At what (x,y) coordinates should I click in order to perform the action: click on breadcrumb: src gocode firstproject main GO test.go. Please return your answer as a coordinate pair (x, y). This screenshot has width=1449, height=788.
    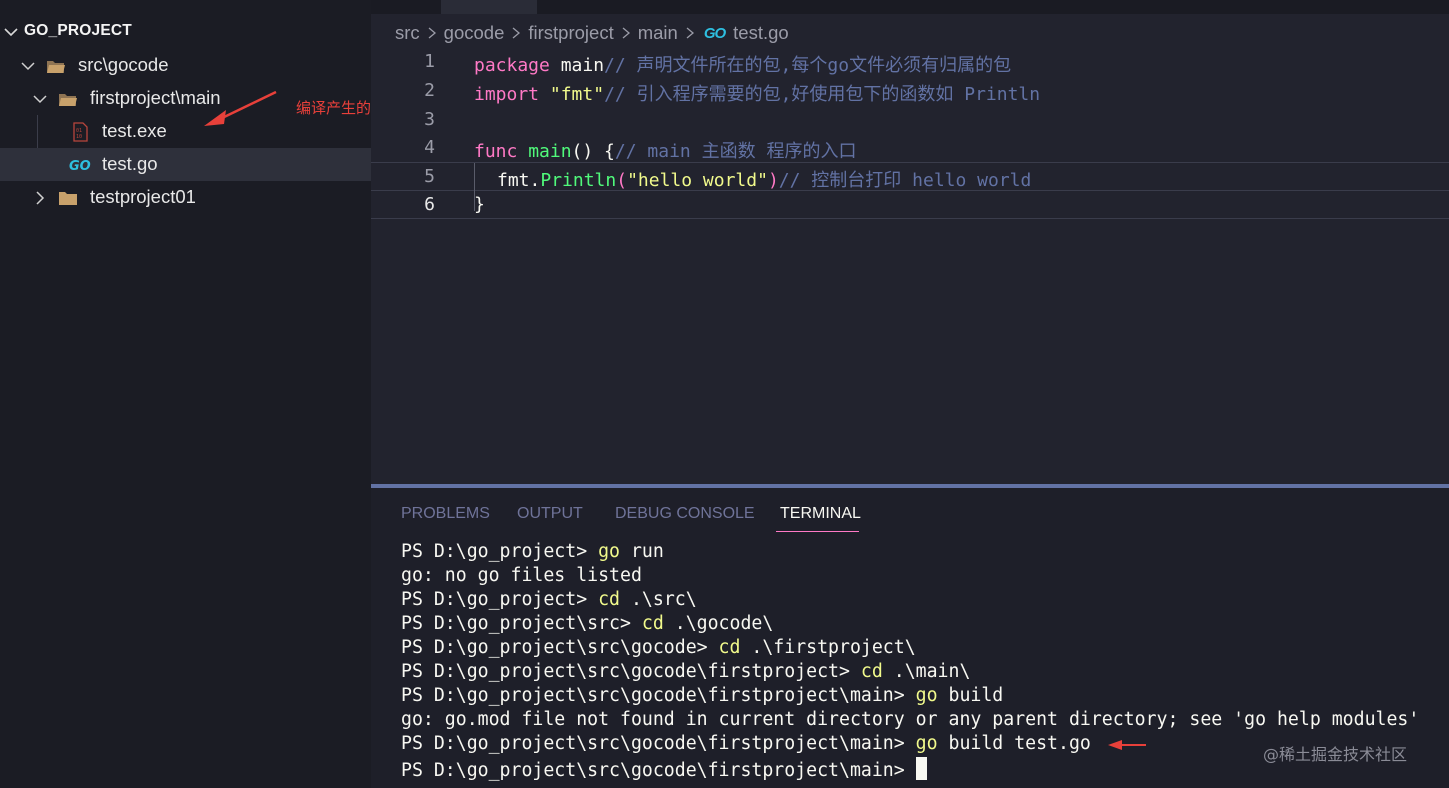
    Looking at the image, I should click on (592, 33).